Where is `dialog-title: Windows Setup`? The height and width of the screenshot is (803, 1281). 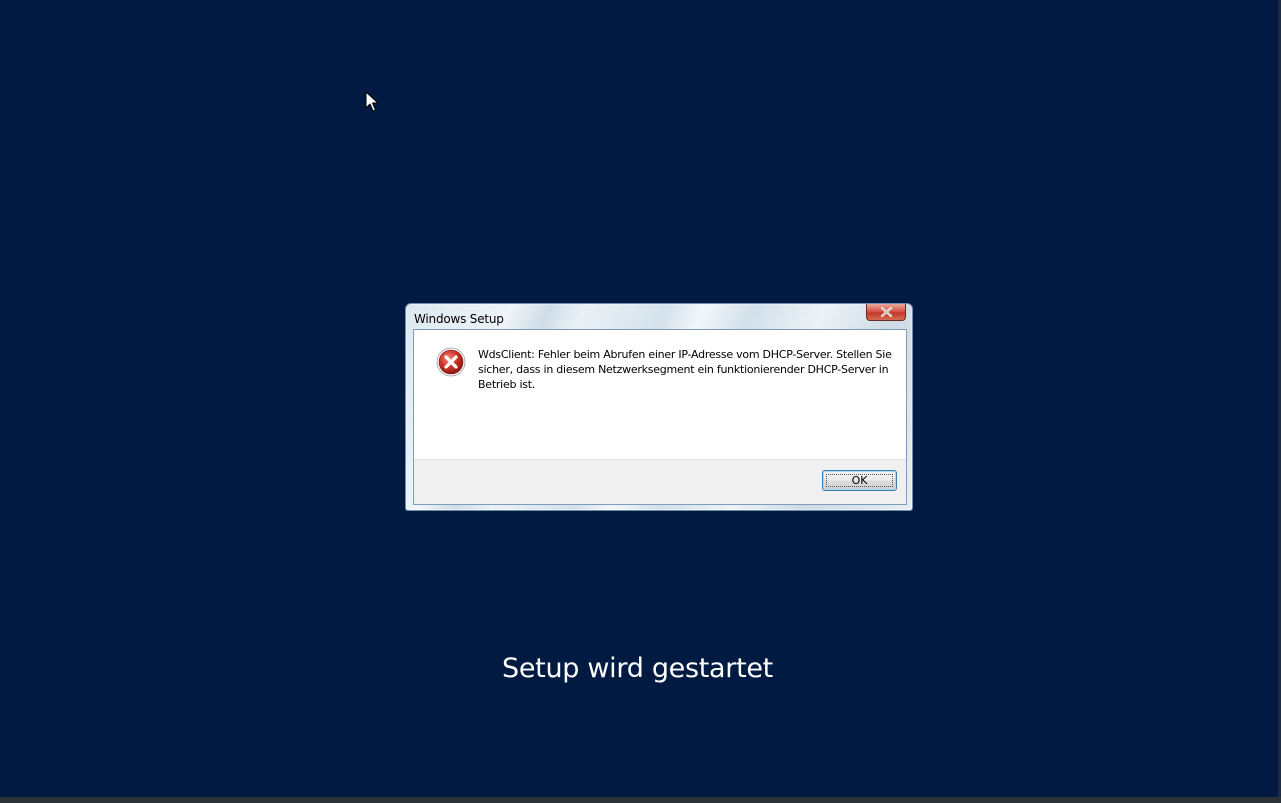 dialog-title: Windows Setup is located at coordinates (459, 319).